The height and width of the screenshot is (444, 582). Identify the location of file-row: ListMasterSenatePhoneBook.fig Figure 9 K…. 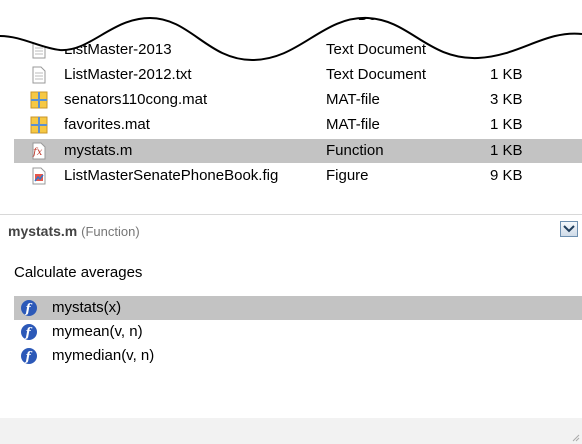
(306, 176).